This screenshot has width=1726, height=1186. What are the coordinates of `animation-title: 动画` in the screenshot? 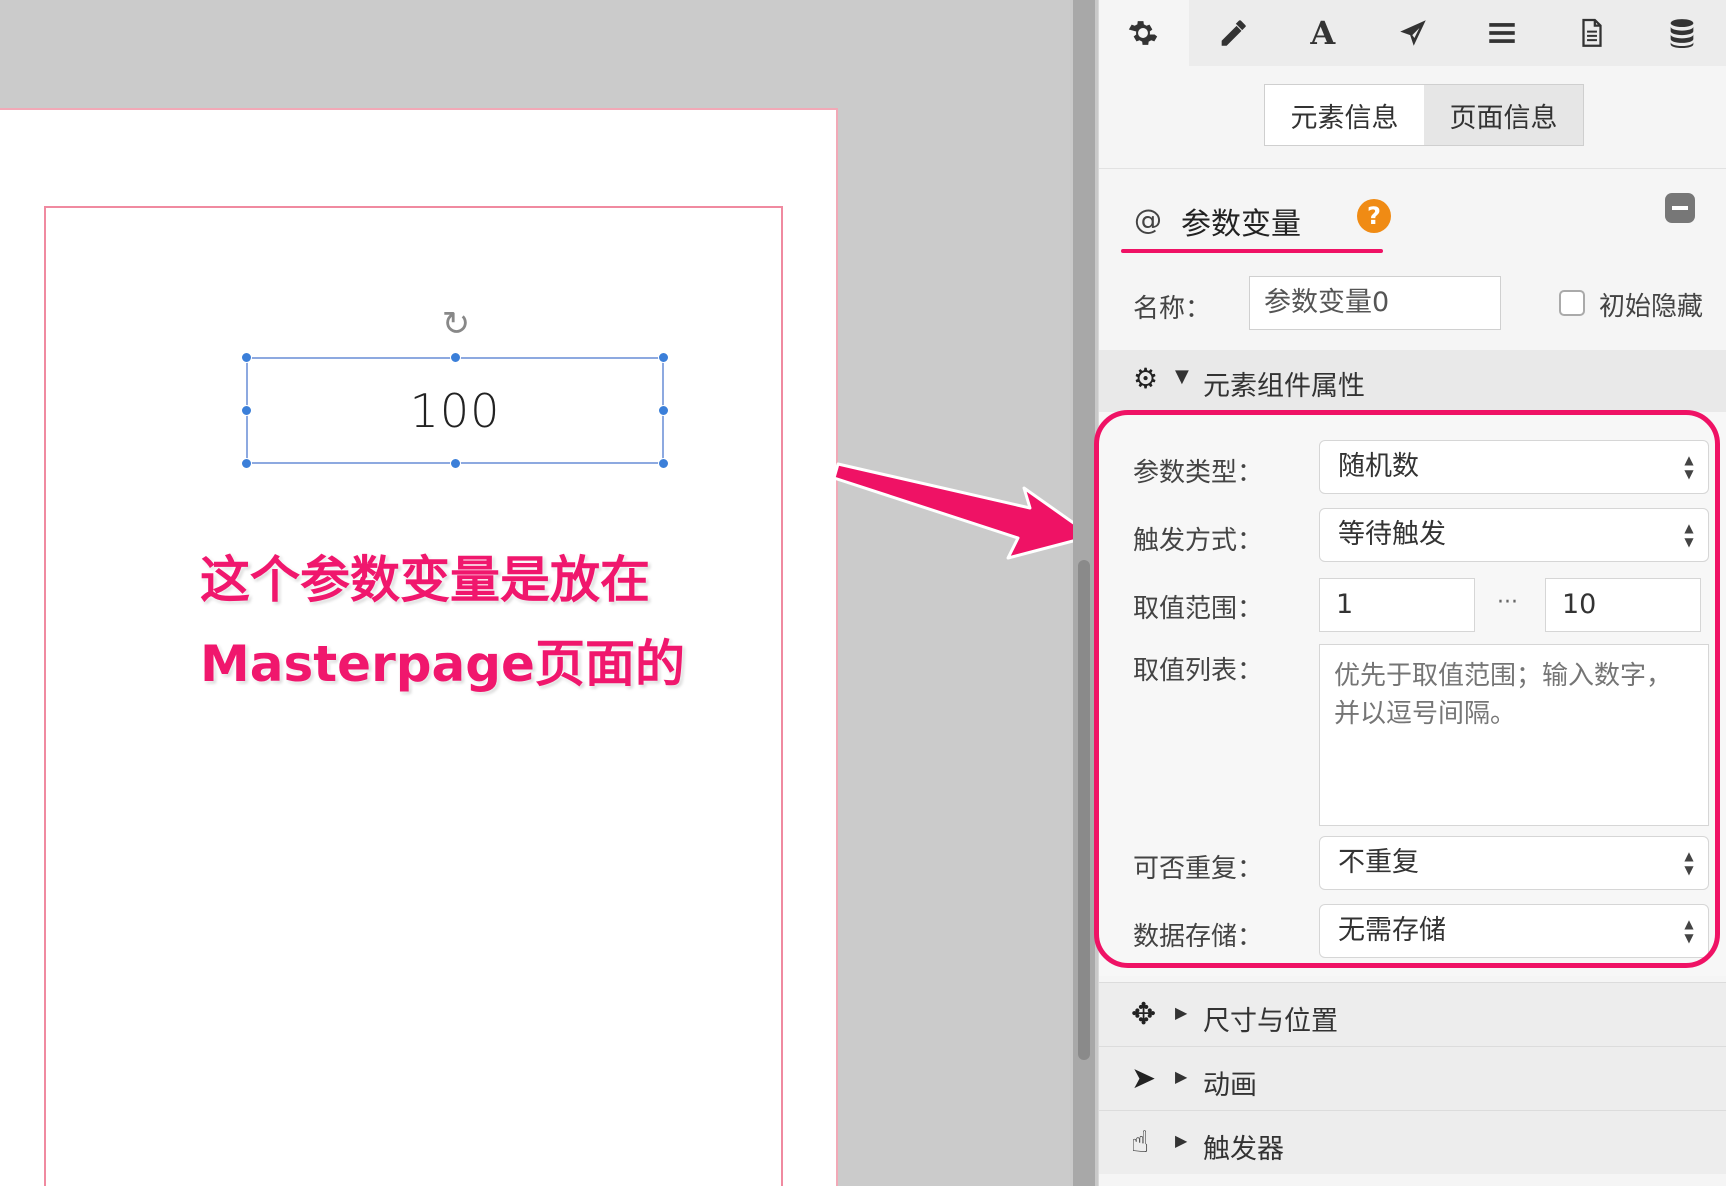 It's located at (1230, 1085).